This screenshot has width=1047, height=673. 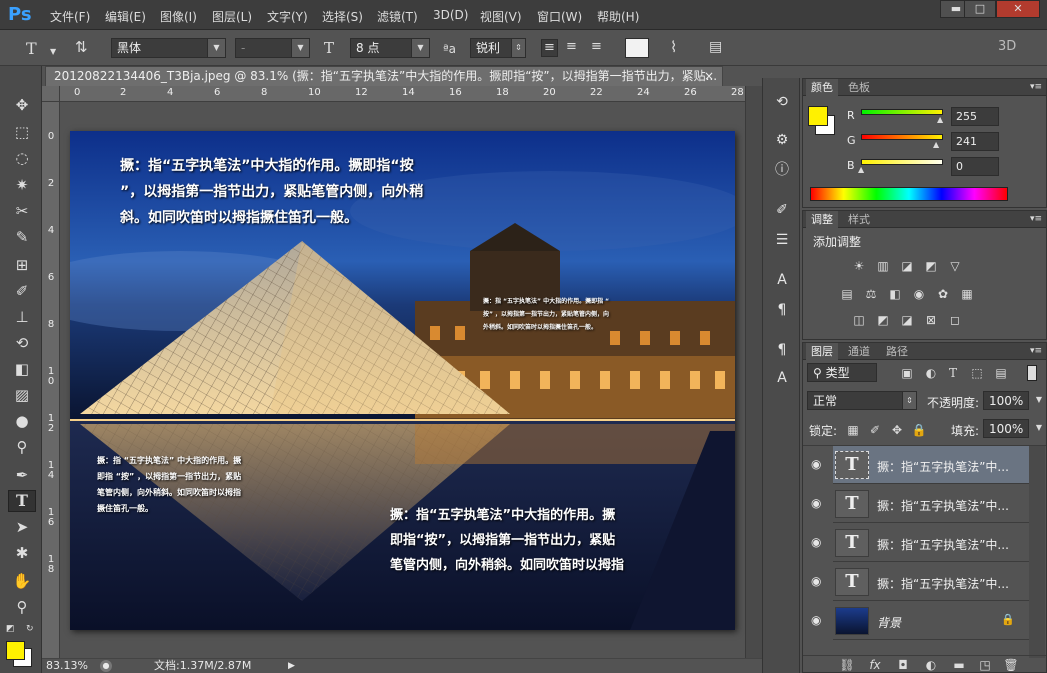 What do you see at coordinates (637, 48) in the screenshot?
I see `text-color-swatch` at bounding box center [637, 48].